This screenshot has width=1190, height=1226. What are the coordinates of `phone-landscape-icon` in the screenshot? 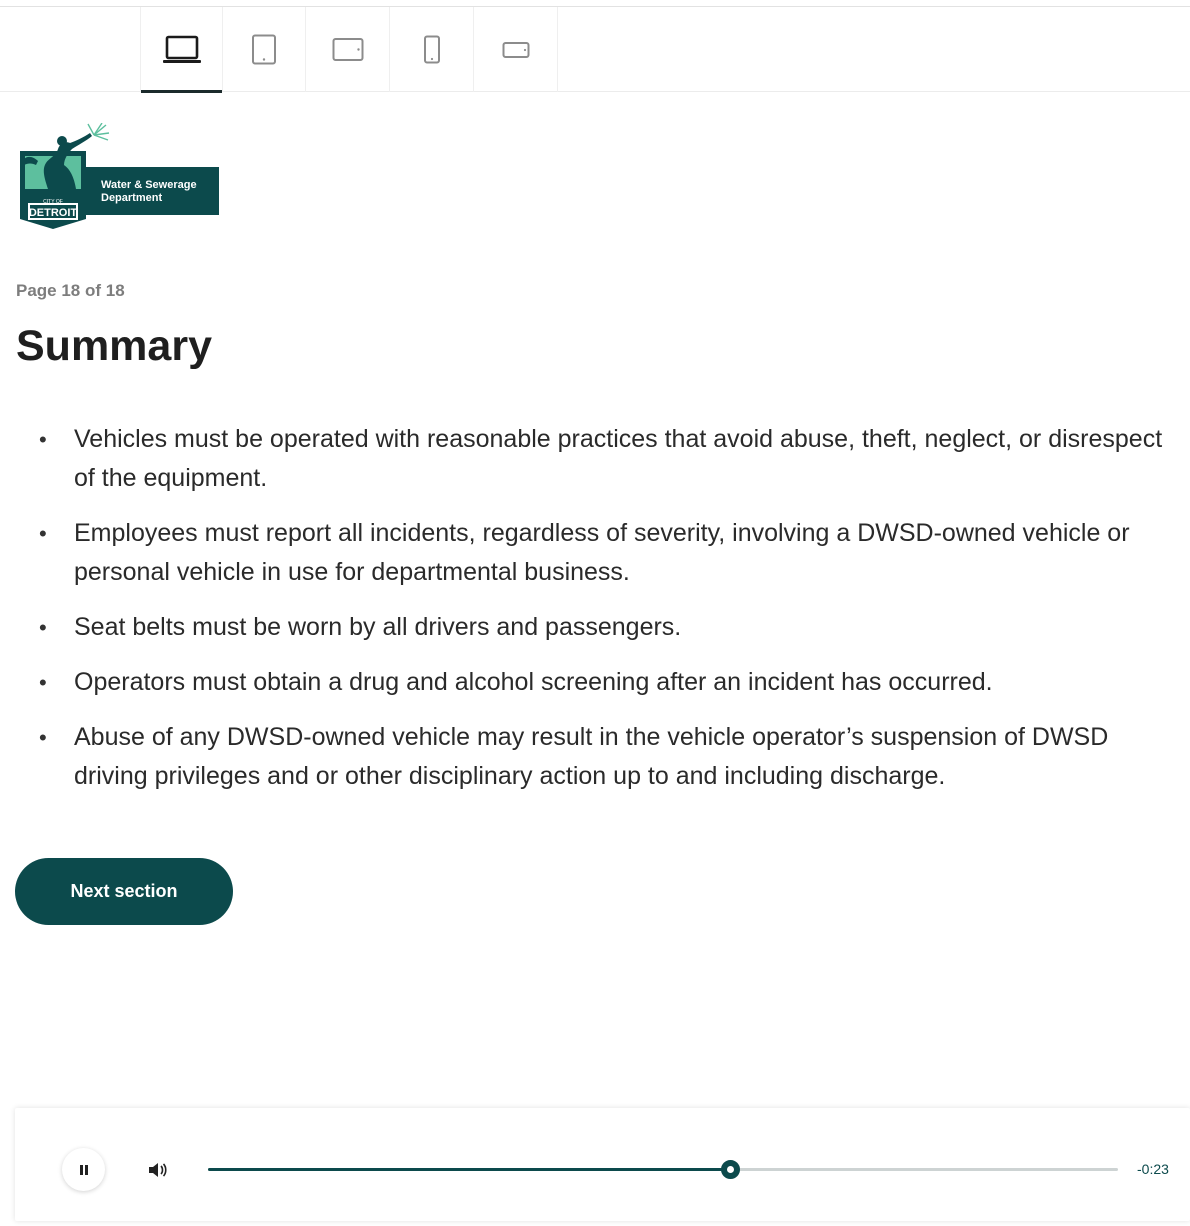 It's located at (516, 49).